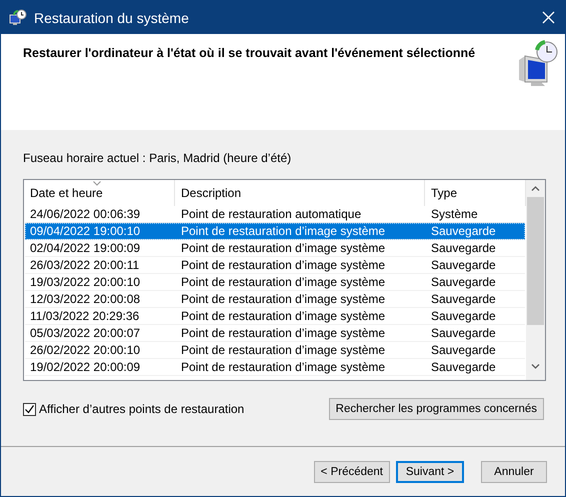 Image resolution: width=566 pixels, height=497 pixels. I want to click on table-row: 19/02/2022 20:00:09 Point de restauration d’image système Sauvegarde, so click(275, 367).